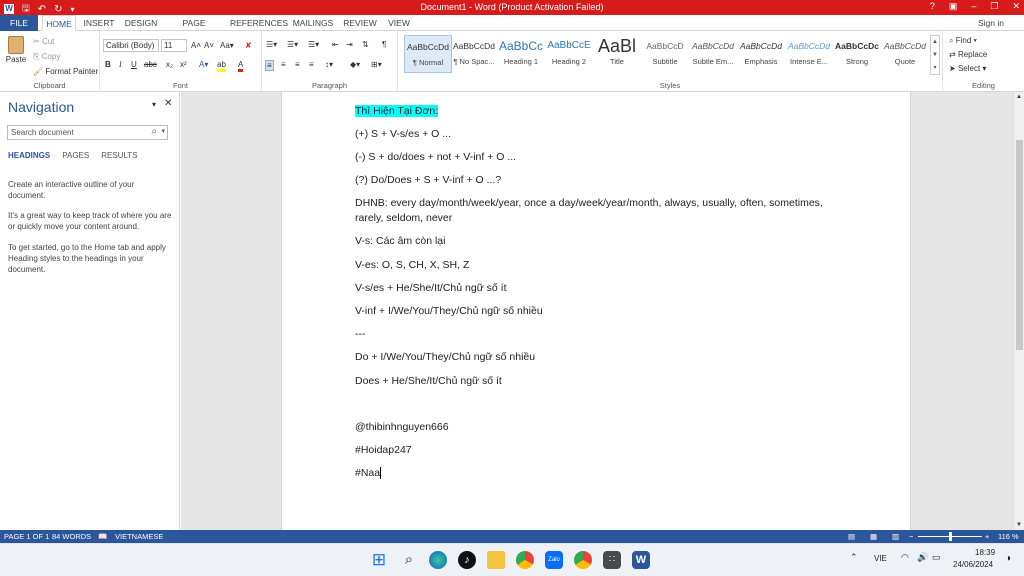 The width and height of the screenshot is (1024, 576). I want to click on web-layout-icon: ▥, so click(895, 536).